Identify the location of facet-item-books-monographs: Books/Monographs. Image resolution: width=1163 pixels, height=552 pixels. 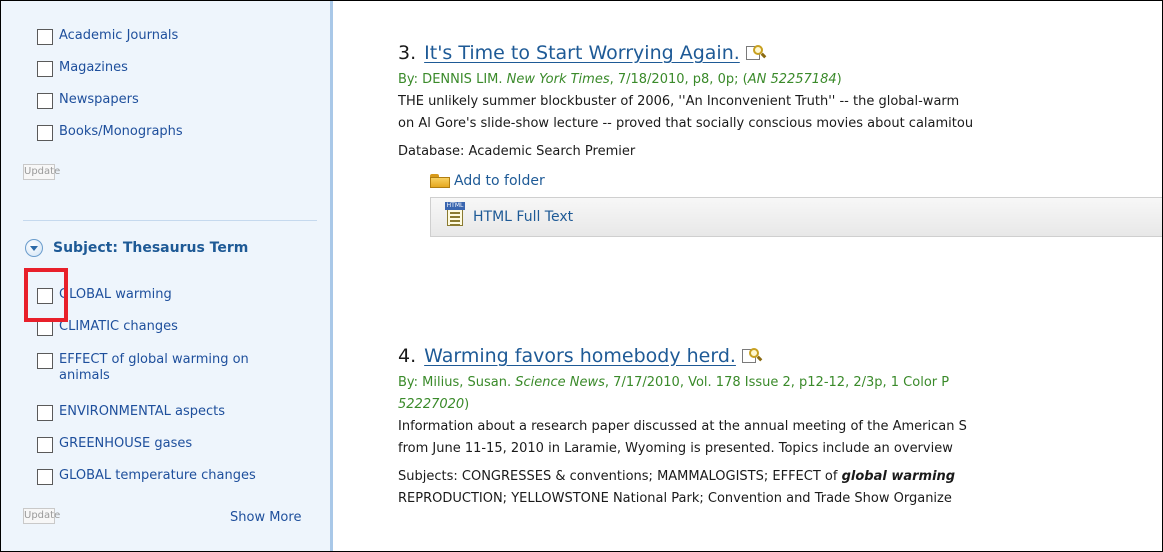
(110, 132).